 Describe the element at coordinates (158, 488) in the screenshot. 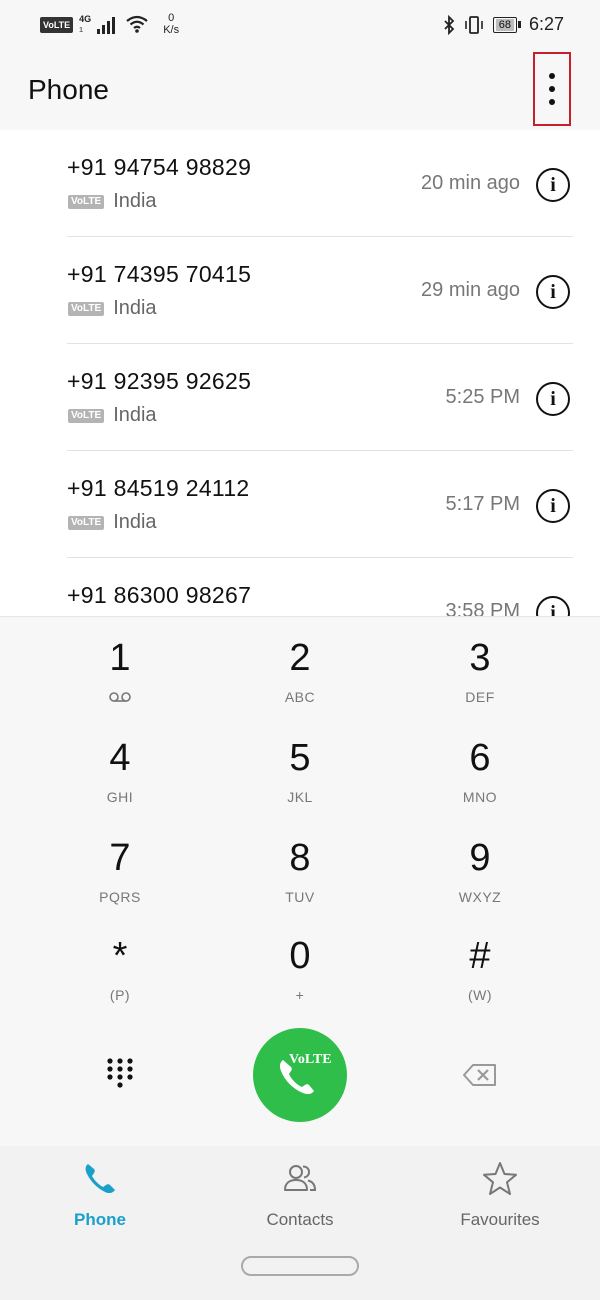

I see `call-number: +91 84519 24112` at that location.